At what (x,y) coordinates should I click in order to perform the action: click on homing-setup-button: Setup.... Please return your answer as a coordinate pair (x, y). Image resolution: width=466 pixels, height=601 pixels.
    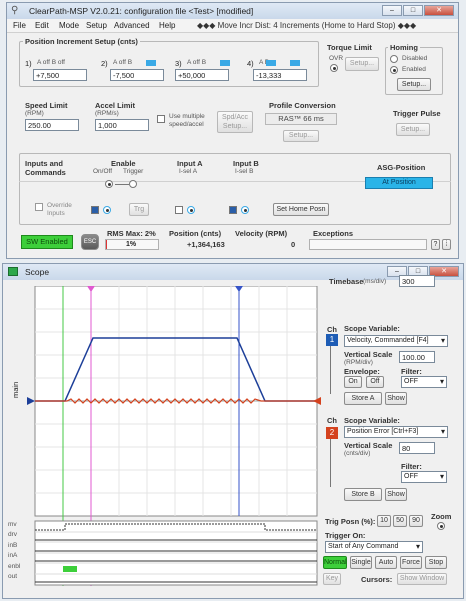
    Looking at the image, I should click on (414, 84).